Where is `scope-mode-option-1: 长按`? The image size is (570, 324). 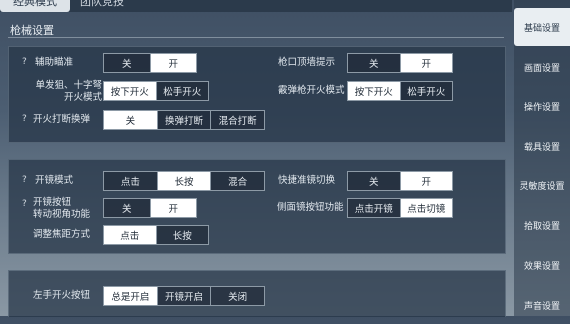 scope-mode-option-1: 长按 is located at coordinates (184, 181).